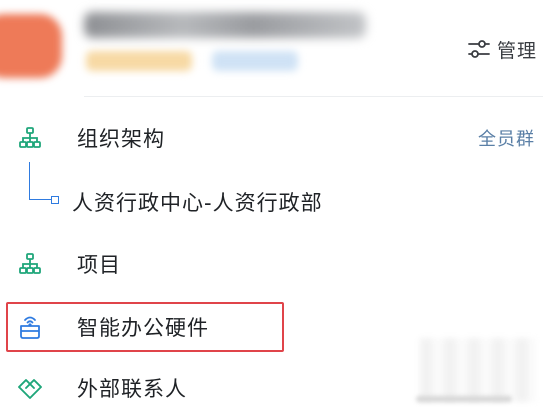 This screenshot has width=543, height=407. Describe the element at coordinates (478, 370) in the screenshot. I see `redacted-area` at that location.